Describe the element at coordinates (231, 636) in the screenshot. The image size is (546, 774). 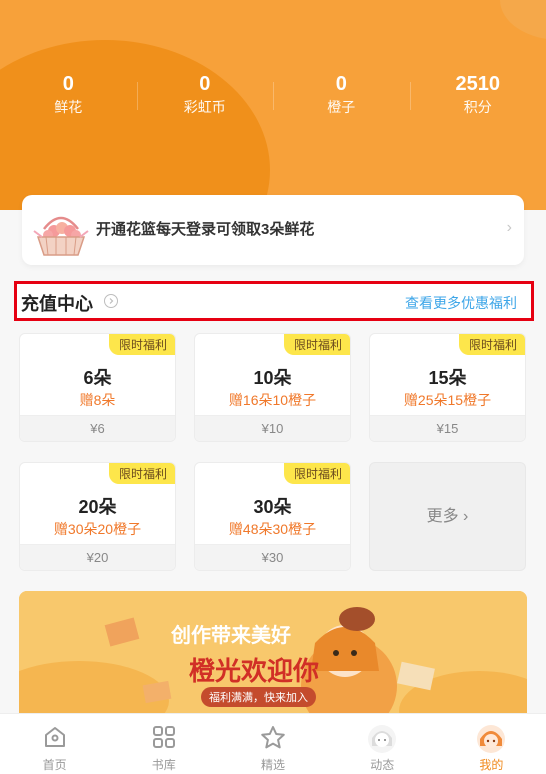
I see `promo-headline: 创作带来美好` at that location.